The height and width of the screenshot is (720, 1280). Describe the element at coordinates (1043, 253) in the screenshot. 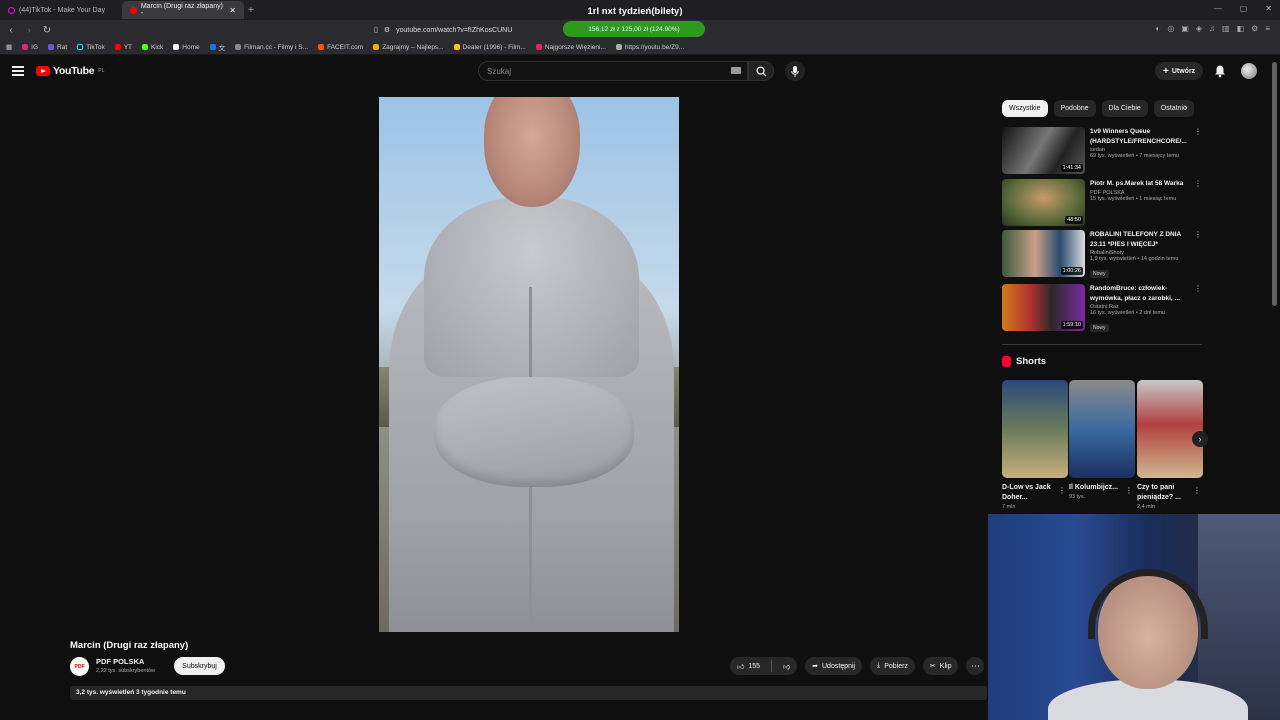

I see `video-thumbnail: 1:00:26` at that location.